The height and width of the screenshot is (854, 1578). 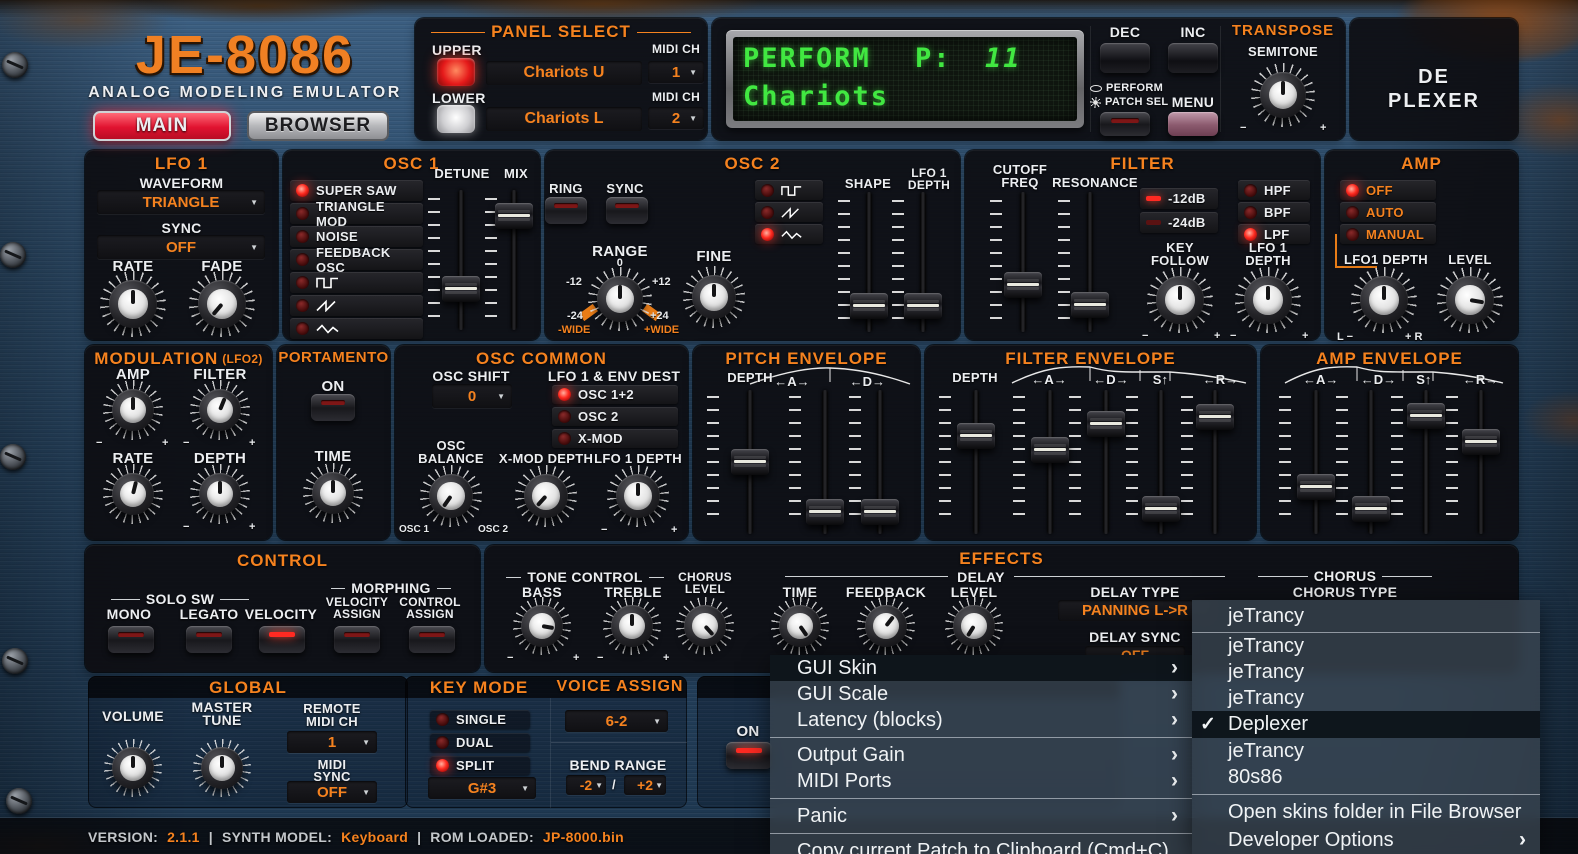 I want to click on oc-lfo1-depth-knob, so click(x=638, y=496).